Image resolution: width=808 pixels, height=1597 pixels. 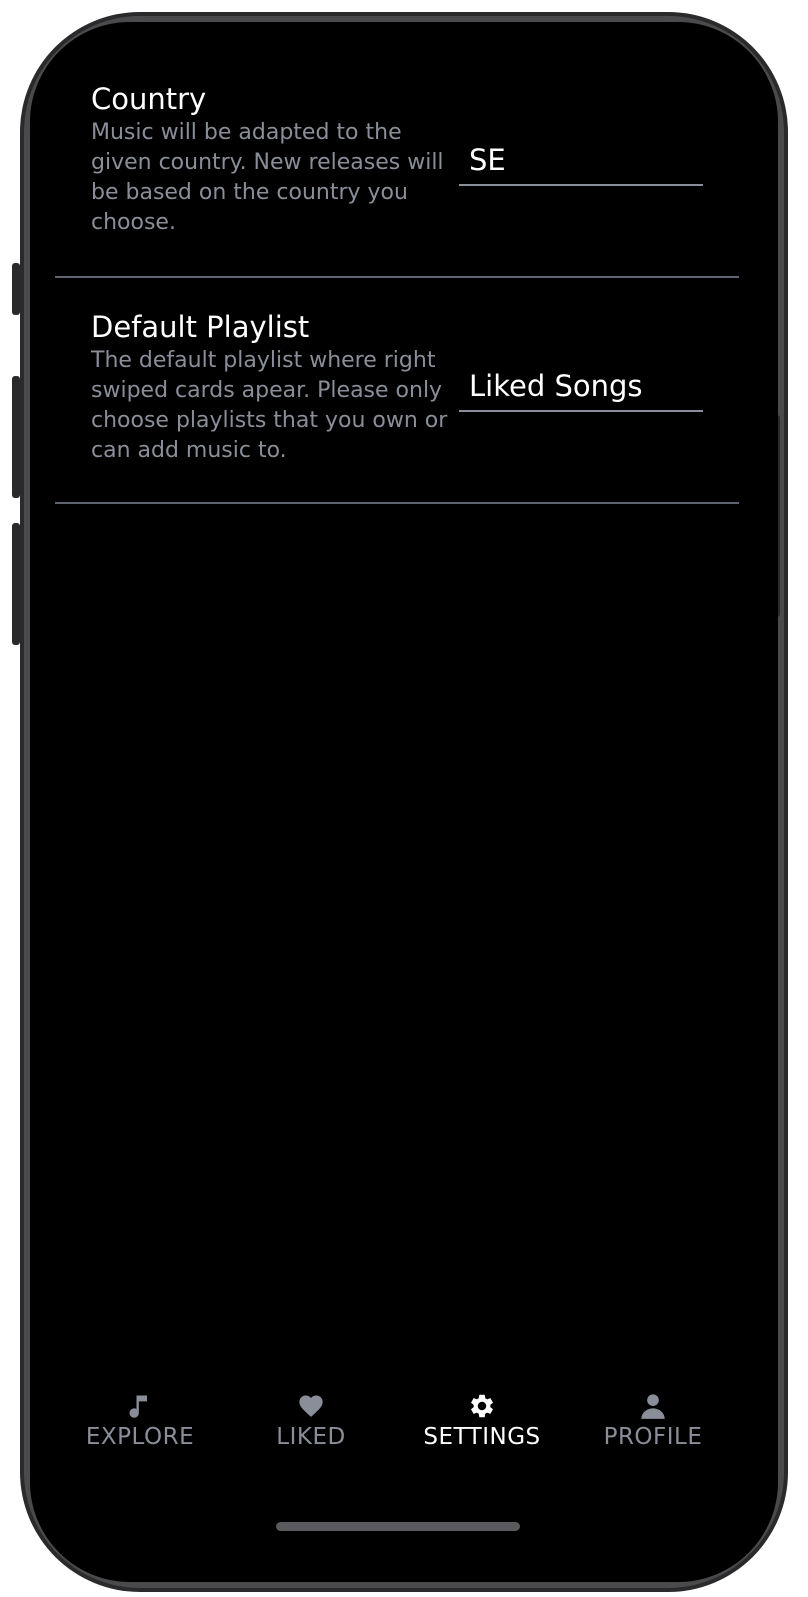 What do you see at coordinates (149, 99) in the screenshot?
I see `country-title: Country` at bounding box center [149, 99].